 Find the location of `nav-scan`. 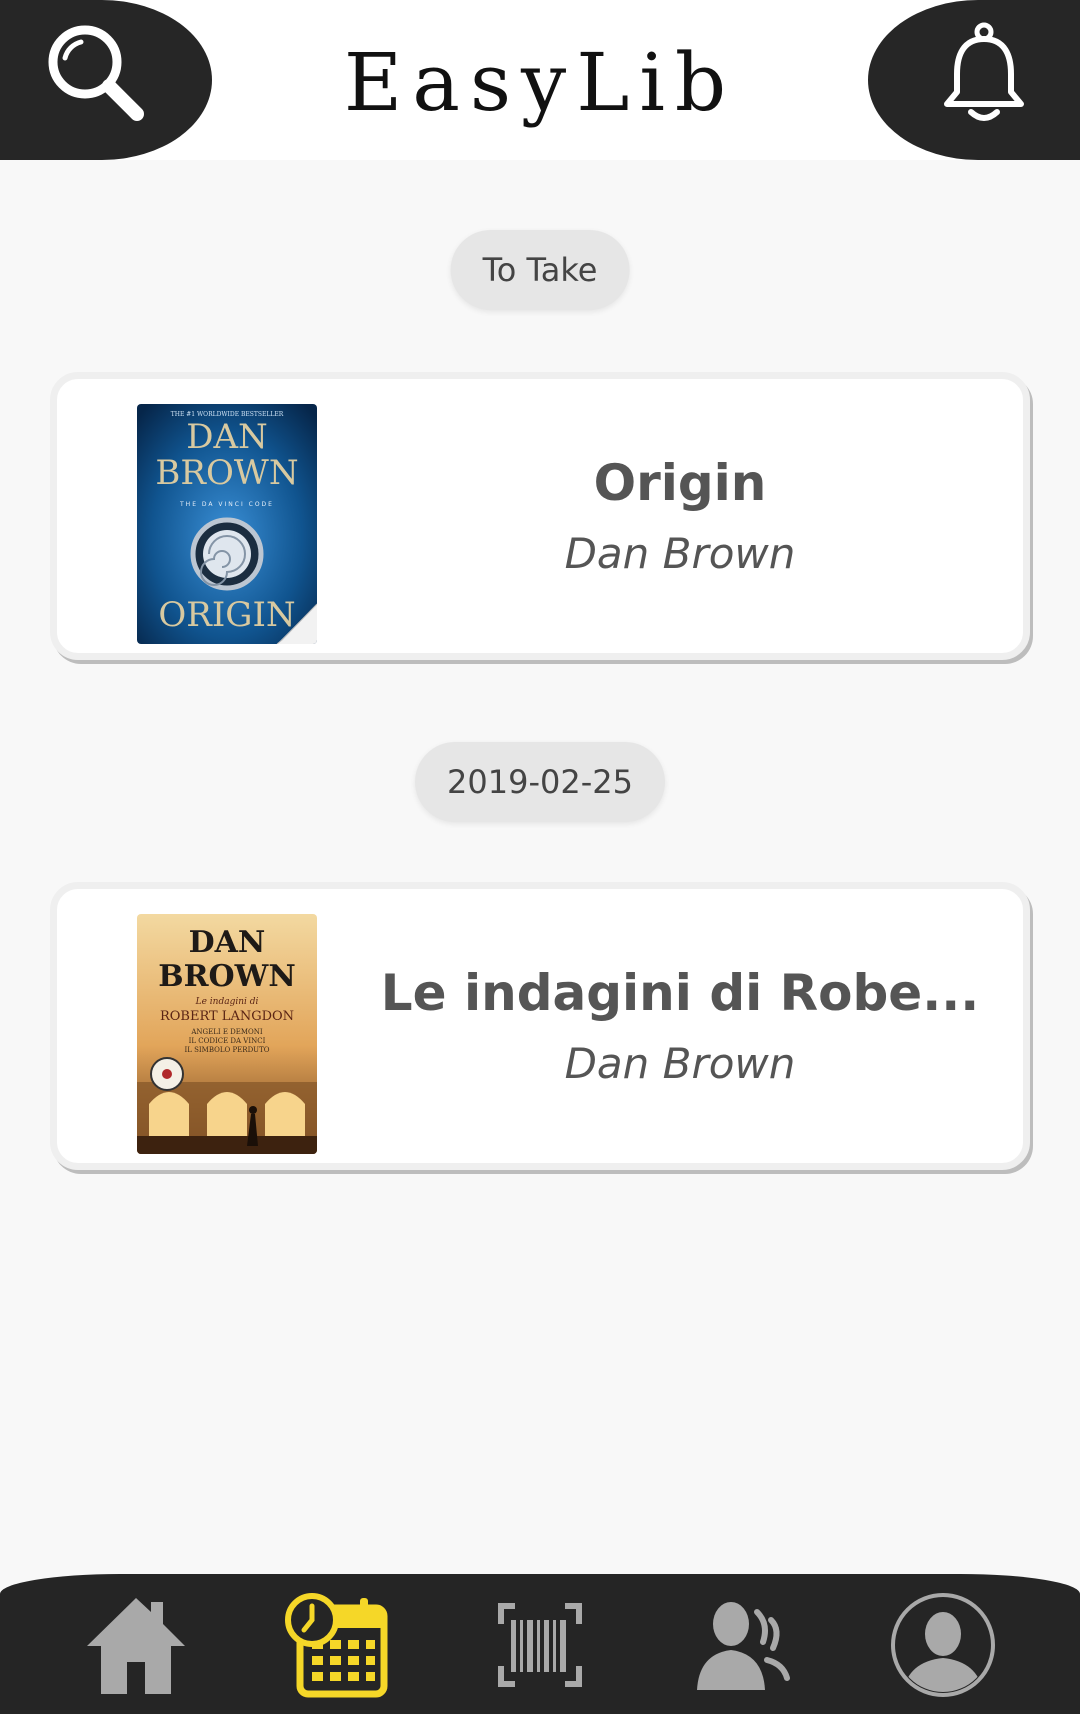

nav-scan is located at coordinates (540, 1647).